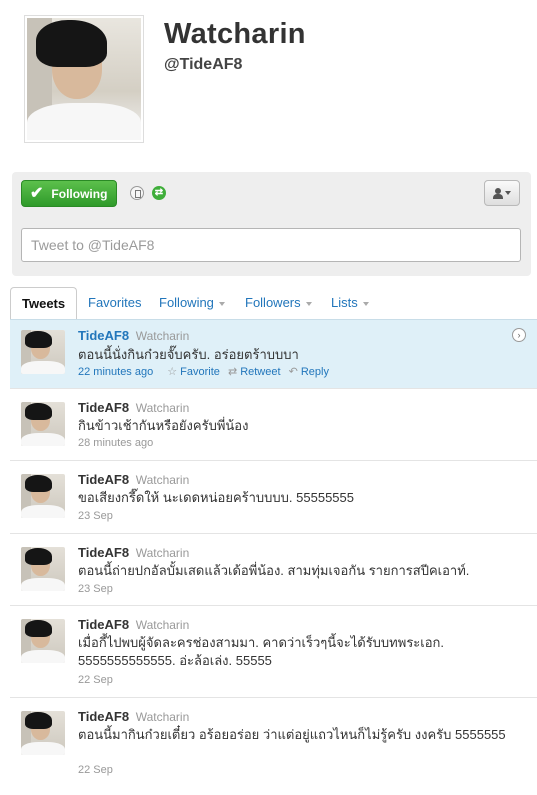 The image size is (537, 795). What do you see at coordinates (293, 372) in the screenshot?
I see `reply-icon: ↶` at bounding box center [293, 372].